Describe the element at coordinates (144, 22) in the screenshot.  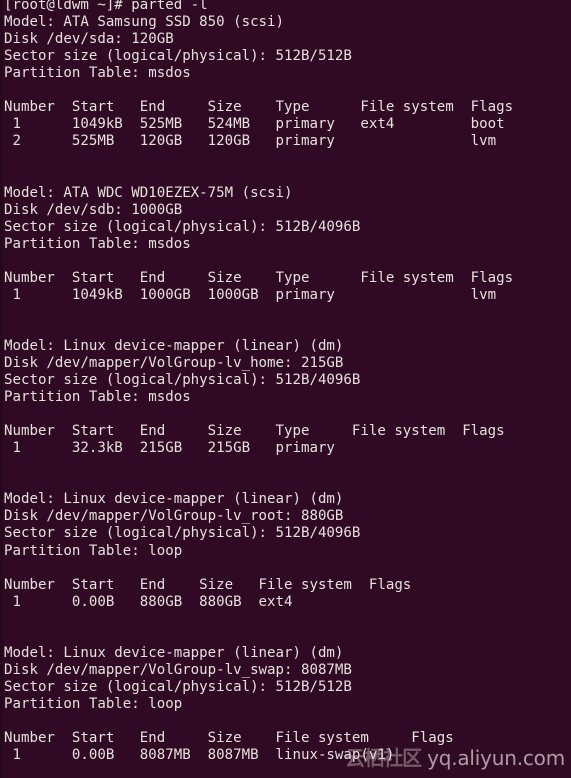
I see `terminal-line: Model: ATA Samsung SSD 850 (scsi)` at that location.